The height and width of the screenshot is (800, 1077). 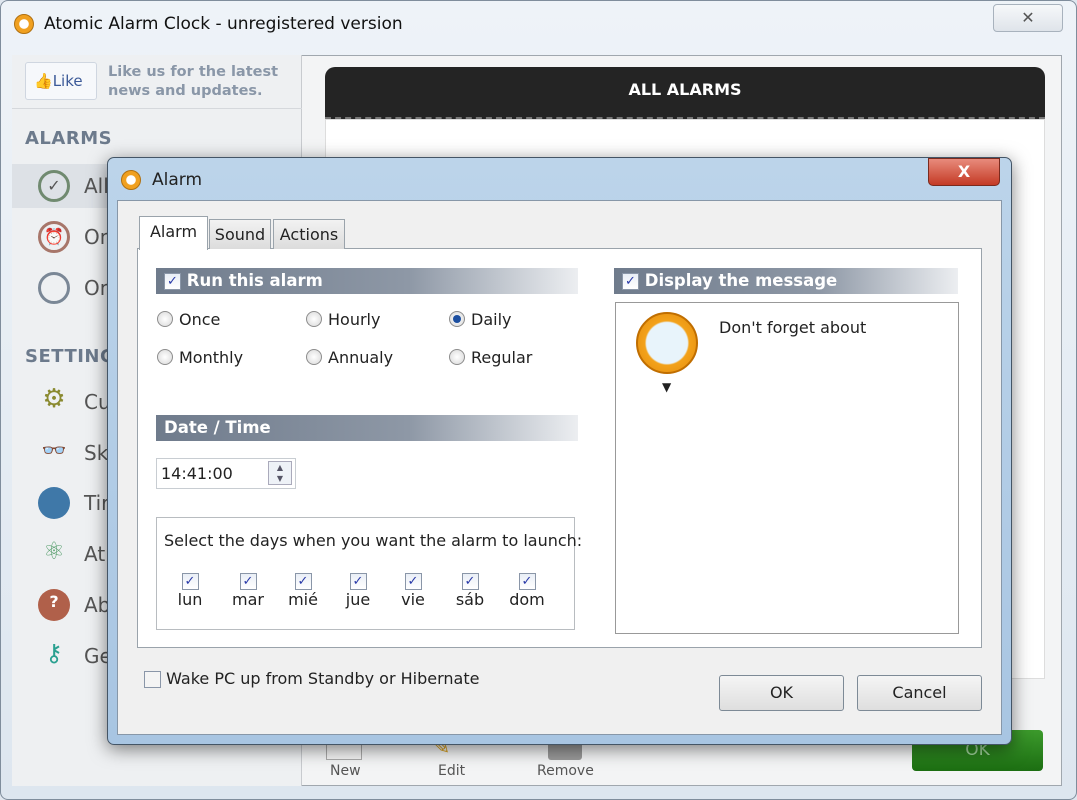 What do you see at coordinates (1028, 18) in the screenshot?
I see `window-close-button: ✕` at bounding box center [1028, 18].